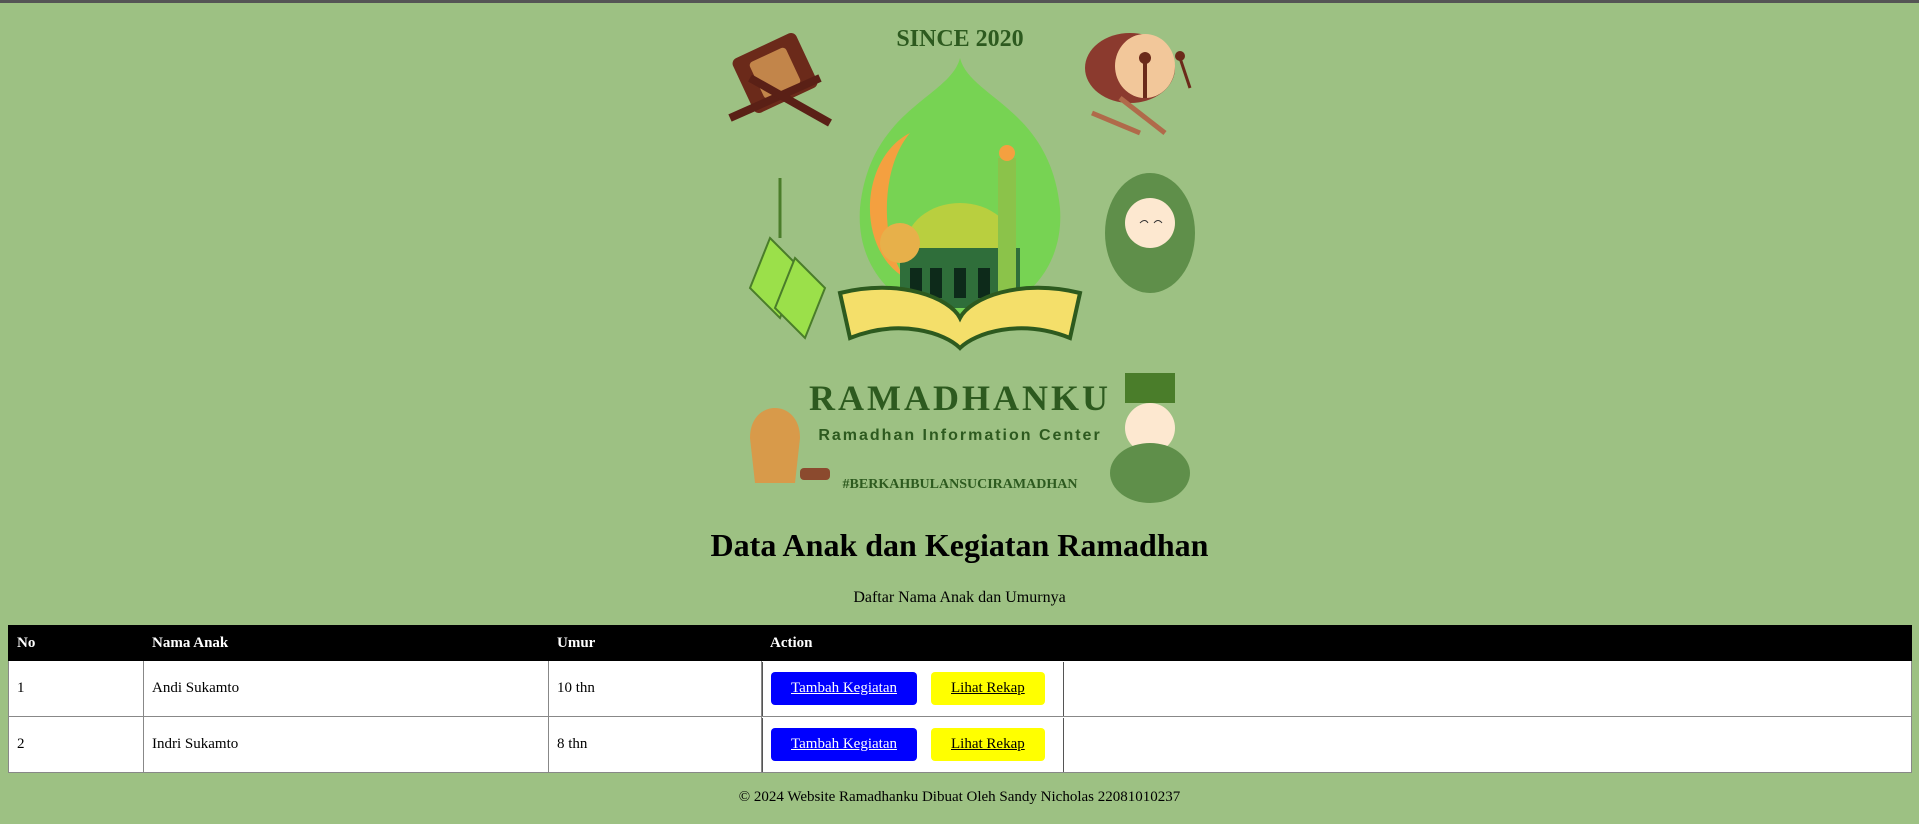 Image resolution: width=1919 pixels, height=824 pixels. I want to click on cell-age: 8 thn, so click(655, 744).